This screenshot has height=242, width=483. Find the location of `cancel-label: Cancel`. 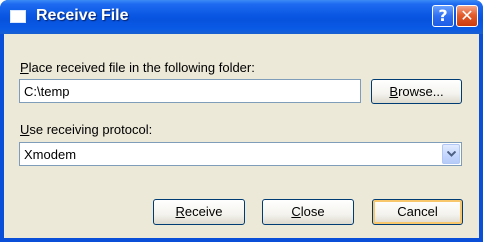

cancel-label: Cancel is located at coordinates (417, 211).